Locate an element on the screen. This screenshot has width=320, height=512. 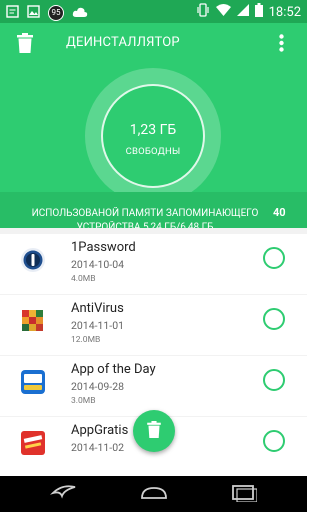
app-size: 4.0MB is located at coordinates (83, 279).